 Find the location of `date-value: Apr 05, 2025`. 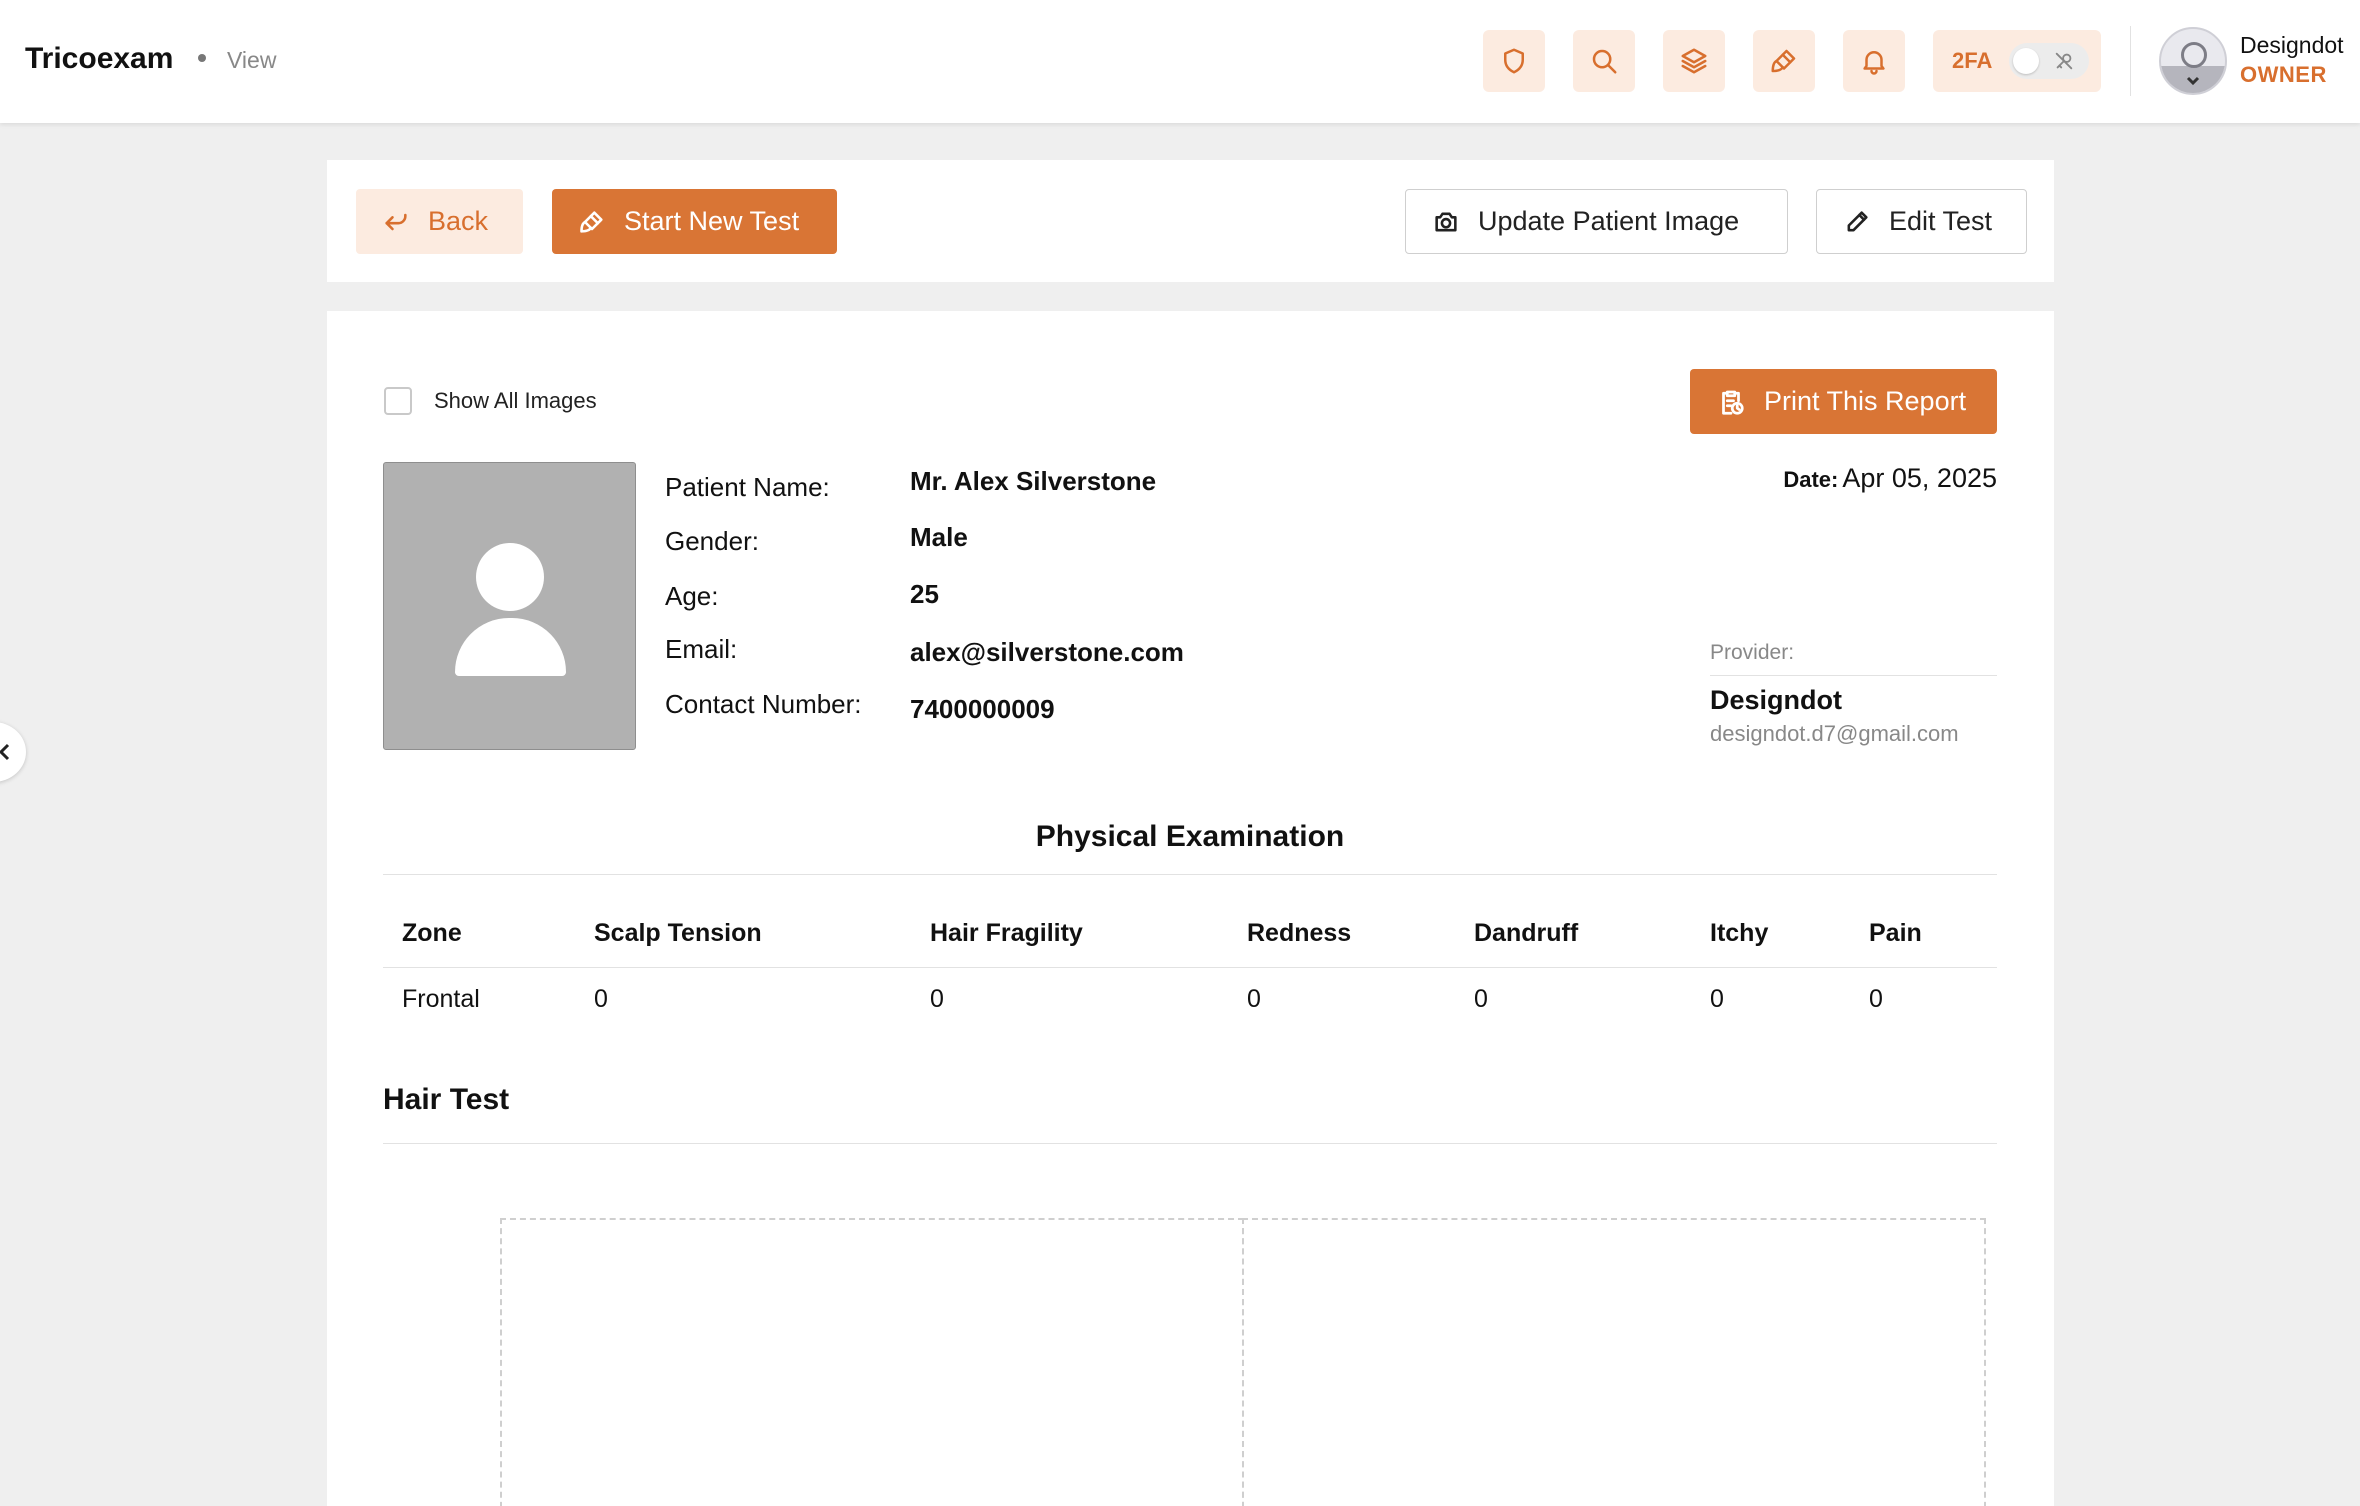

date-value: Apr 05, 2025 is located at coordinates (1919, 478).